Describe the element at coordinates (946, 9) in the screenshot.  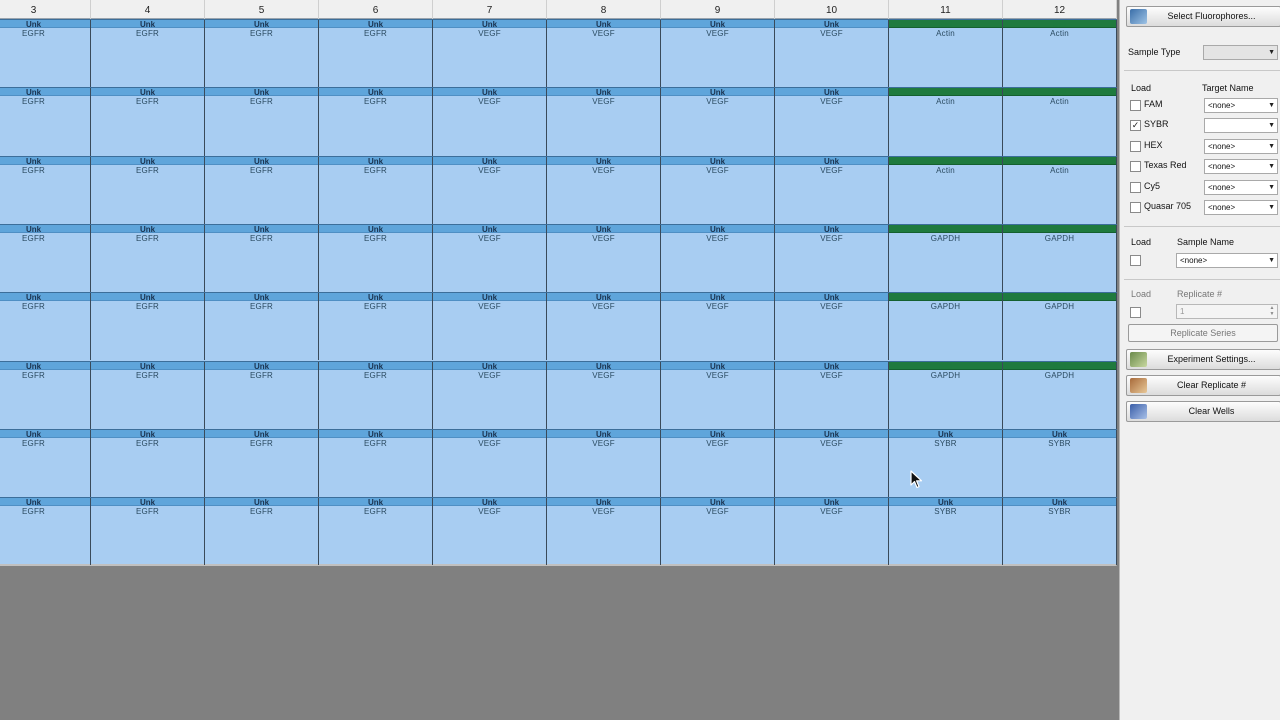
I see `column-header: 11` at that location.